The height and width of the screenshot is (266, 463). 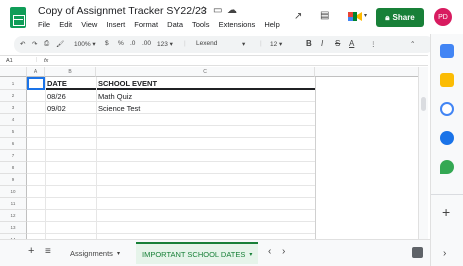 What do you see at coordinates (447, 80) in the screenshot?
I see `keep-icon` at bounding box center [447, 80].